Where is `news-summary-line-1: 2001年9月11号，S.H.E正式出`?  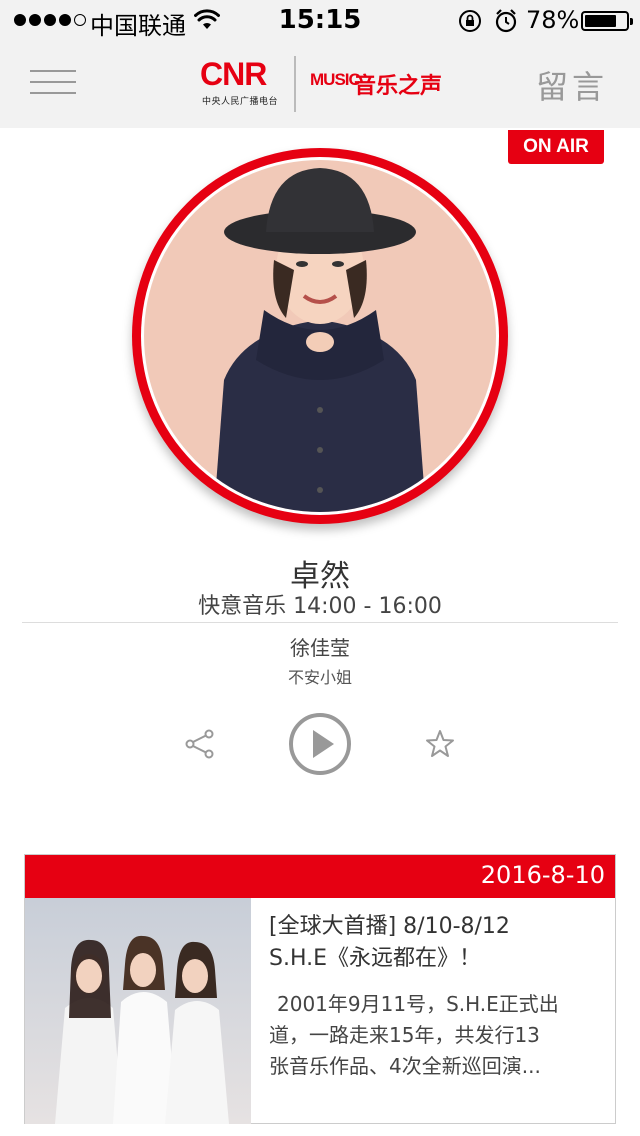
news-summary-line-1: 2001年9月11号，S.H.E正式出 is located at coordinates (418, 1004).